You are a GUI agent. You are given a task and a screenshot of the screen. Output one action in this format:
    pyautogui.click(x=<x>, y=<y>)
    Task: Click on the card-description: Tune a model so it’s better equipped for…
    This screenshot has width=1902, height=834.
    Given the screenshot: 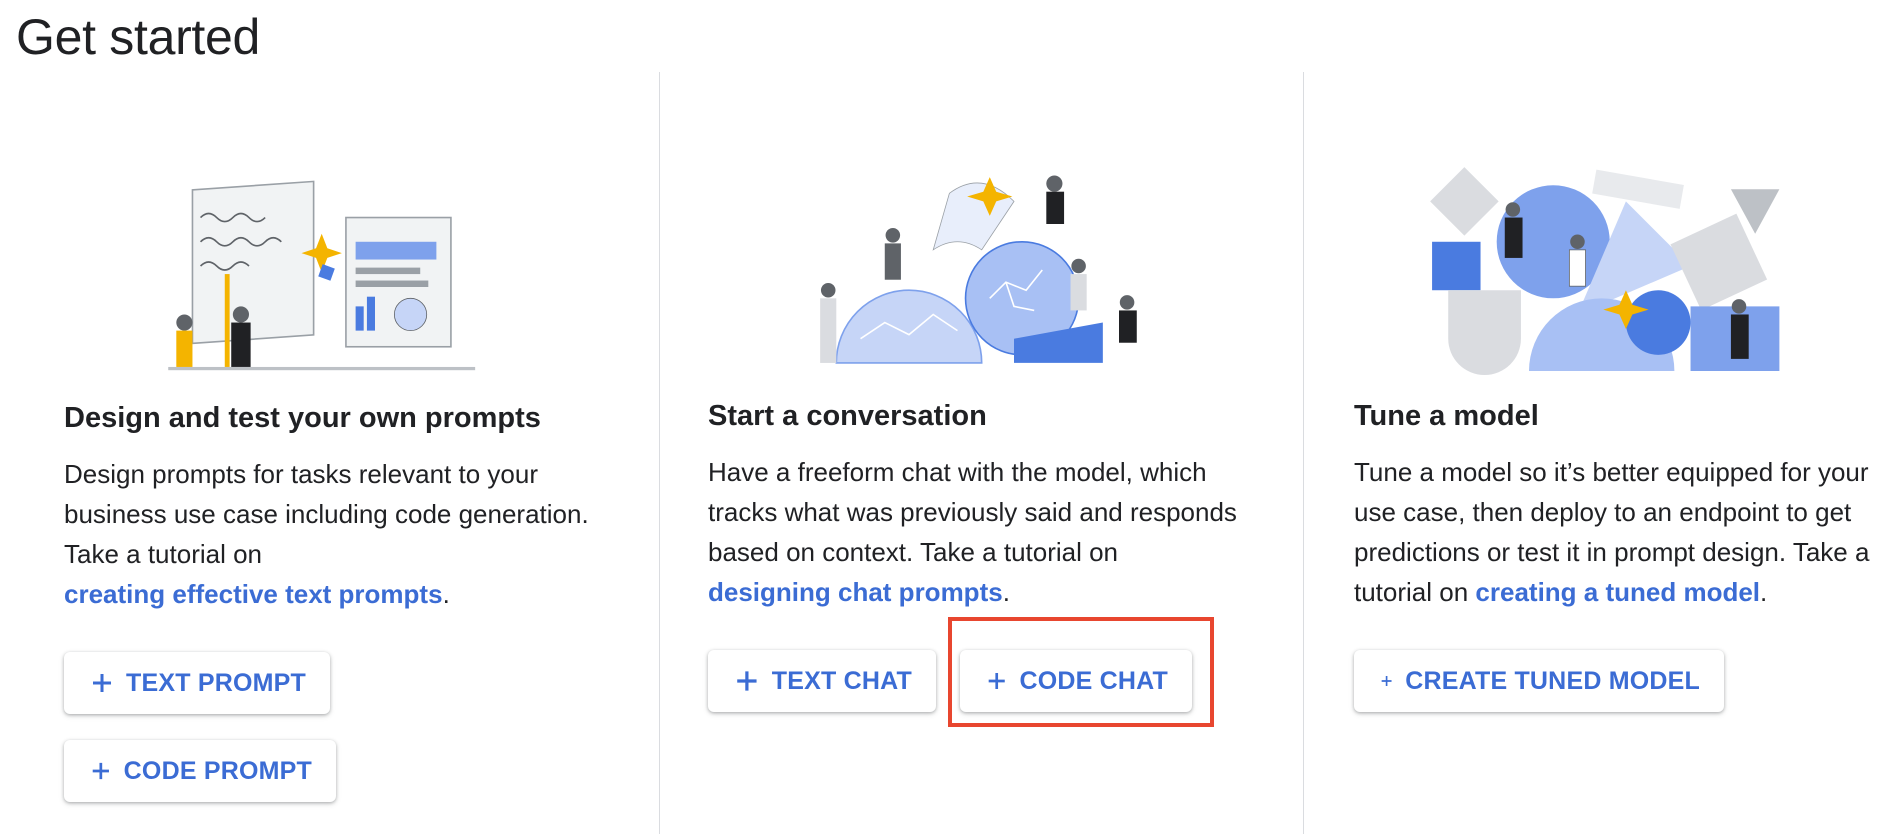 What is the action you would take?
    pyautogui.click(x=1624, y=532)
    